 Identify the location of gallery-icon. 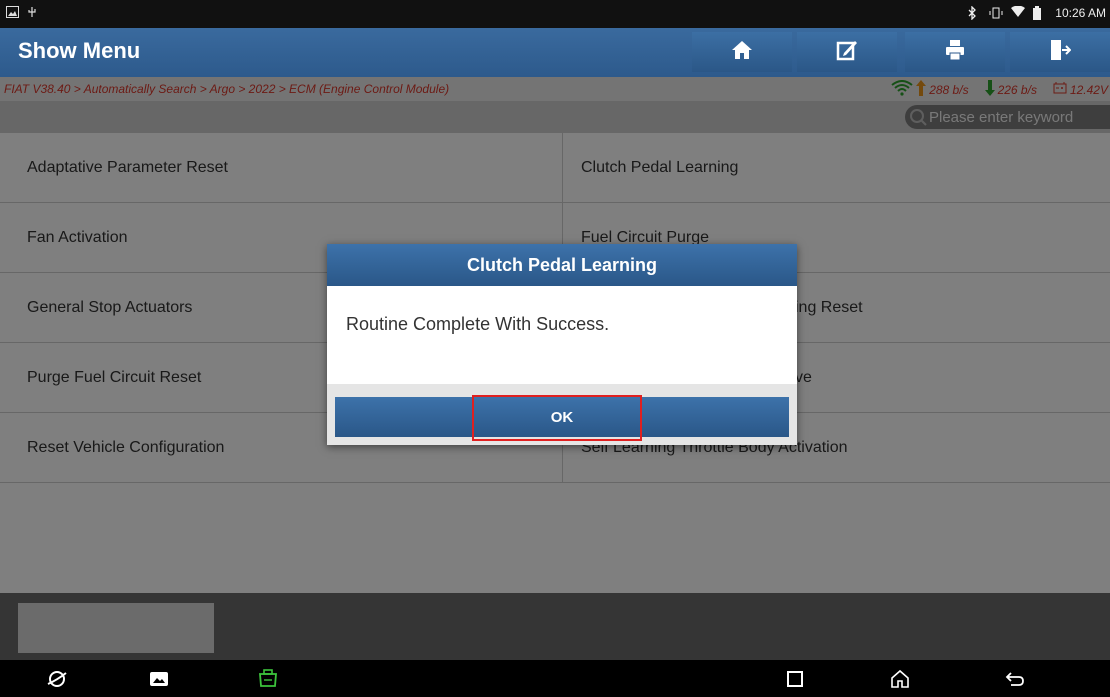
(159, 679).